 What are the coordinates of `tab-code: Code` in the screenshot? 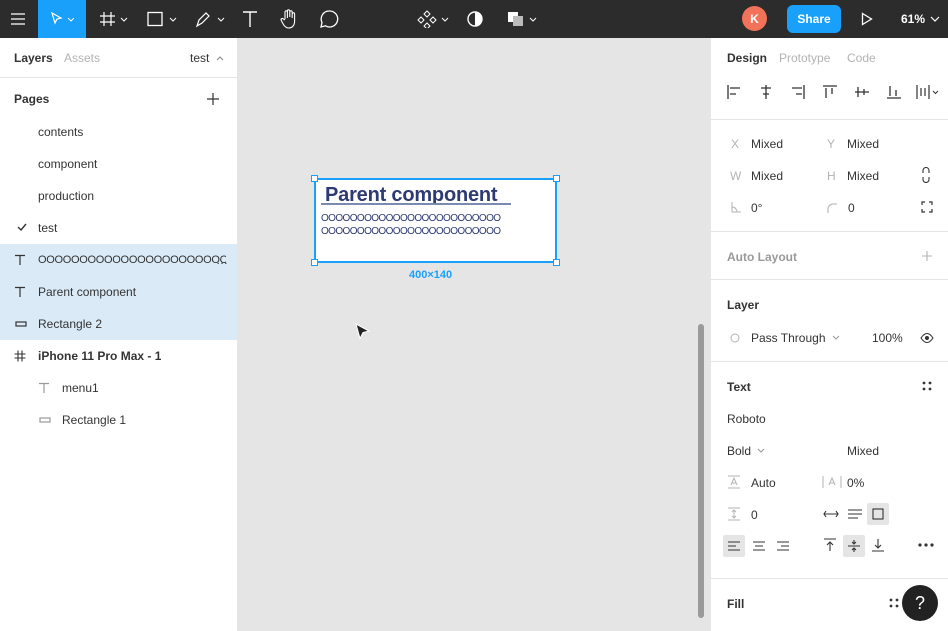 It's located at (861, 58).